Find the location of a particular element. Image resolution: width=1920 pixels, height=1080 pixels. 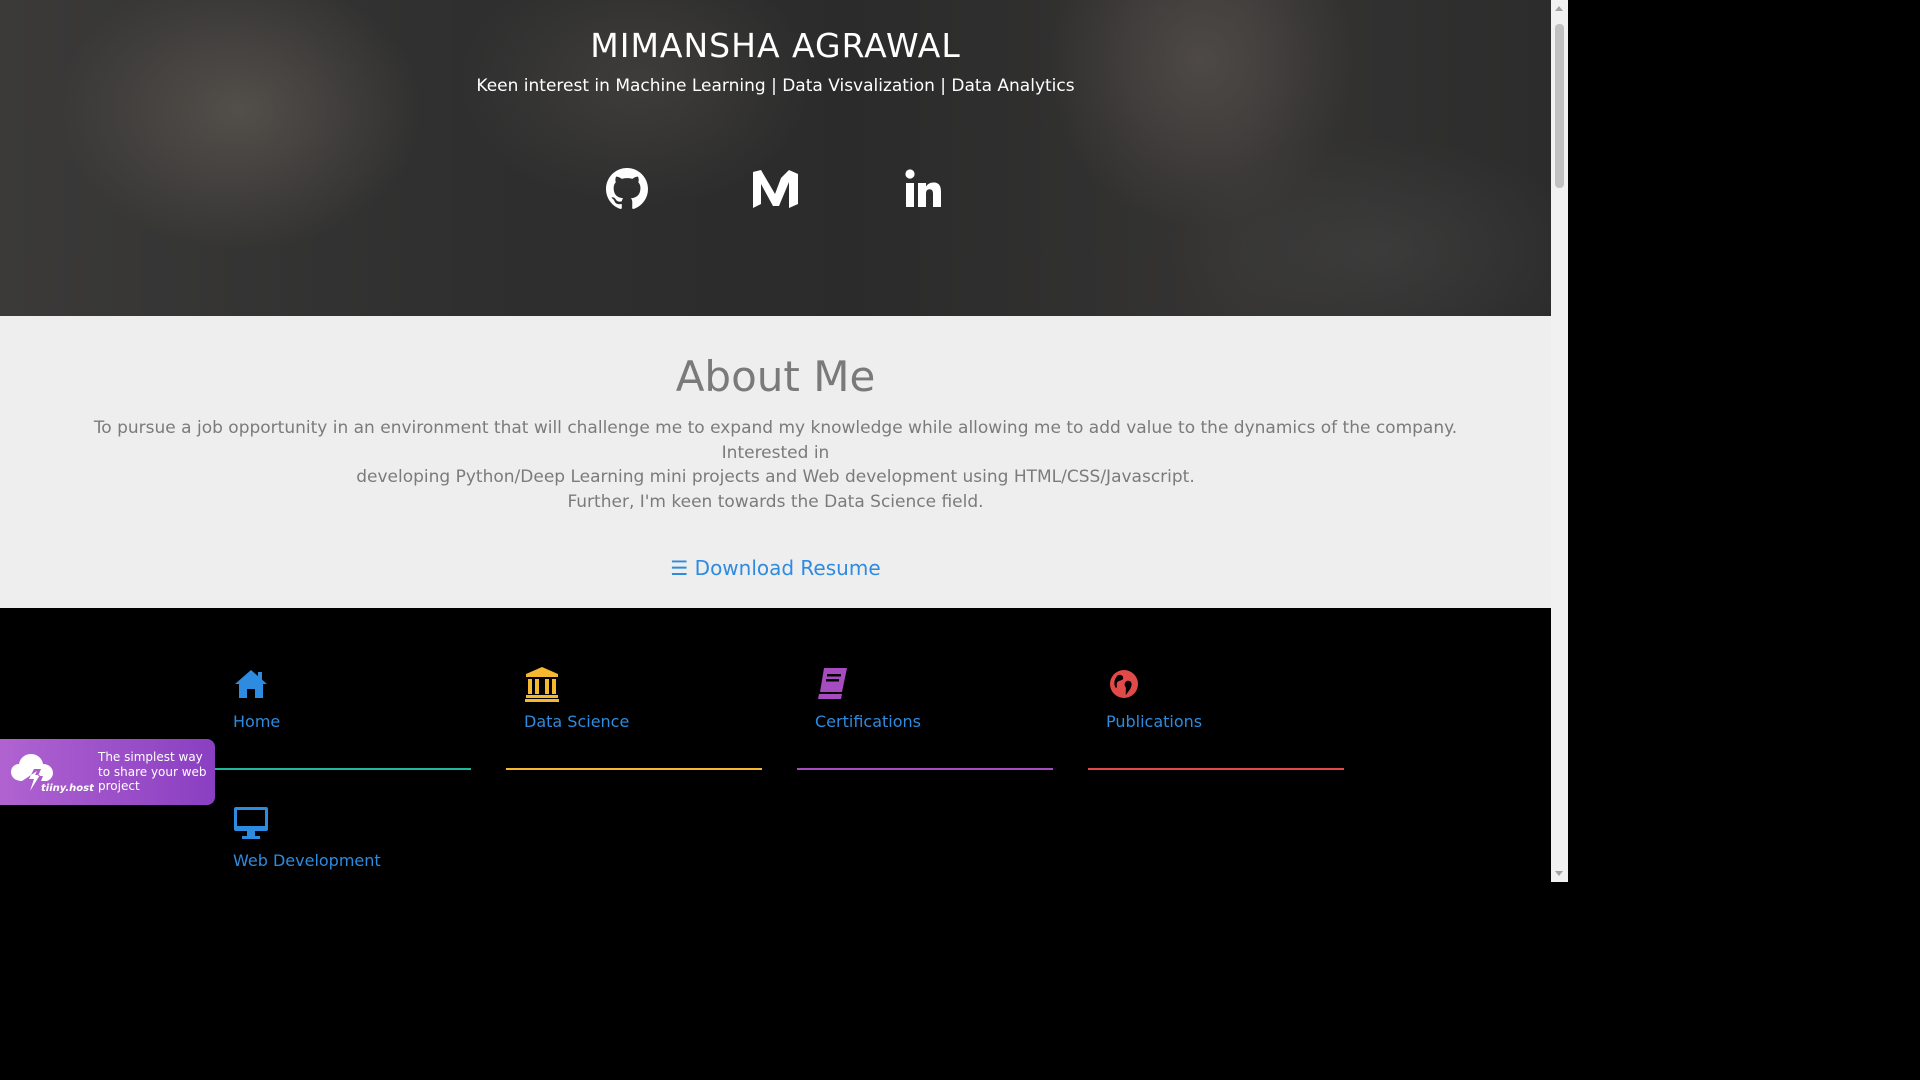

badge-brand: tiiny.host is located at coordinates (67, 788).